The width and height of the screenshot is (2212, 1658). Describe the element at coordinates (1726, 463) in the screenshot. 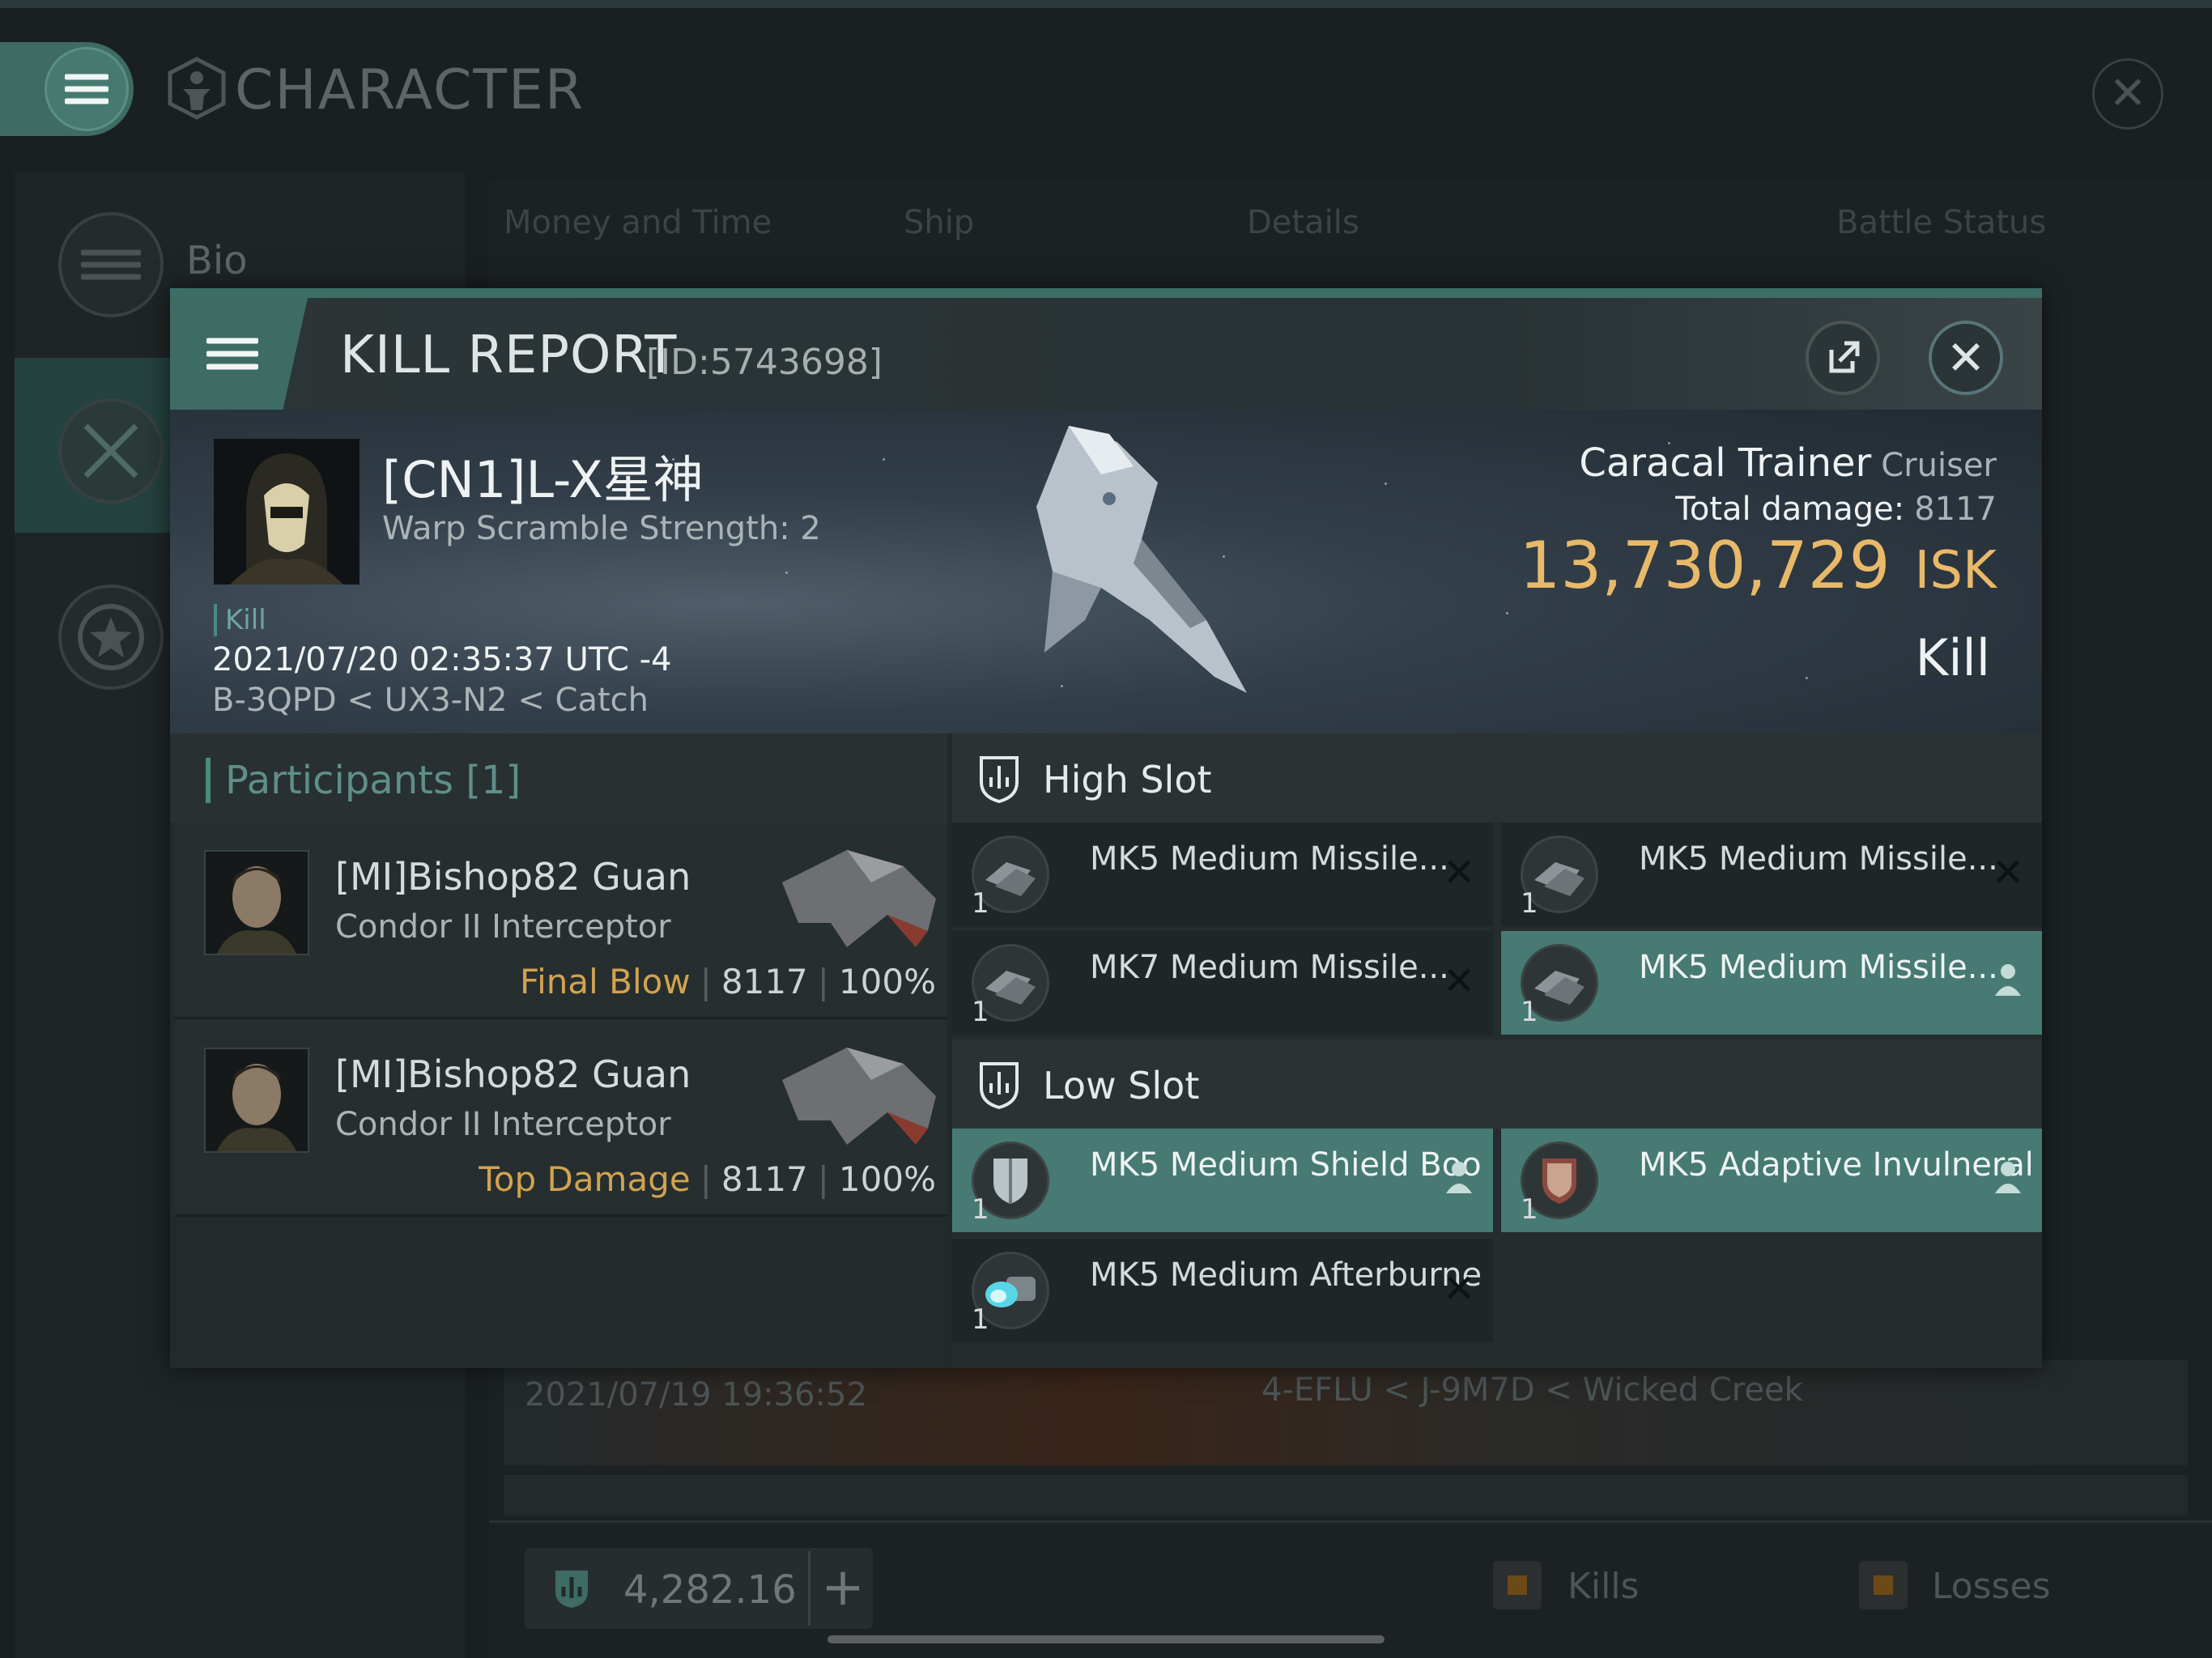

I see `ship-type: Caracal Trainer` at that location.